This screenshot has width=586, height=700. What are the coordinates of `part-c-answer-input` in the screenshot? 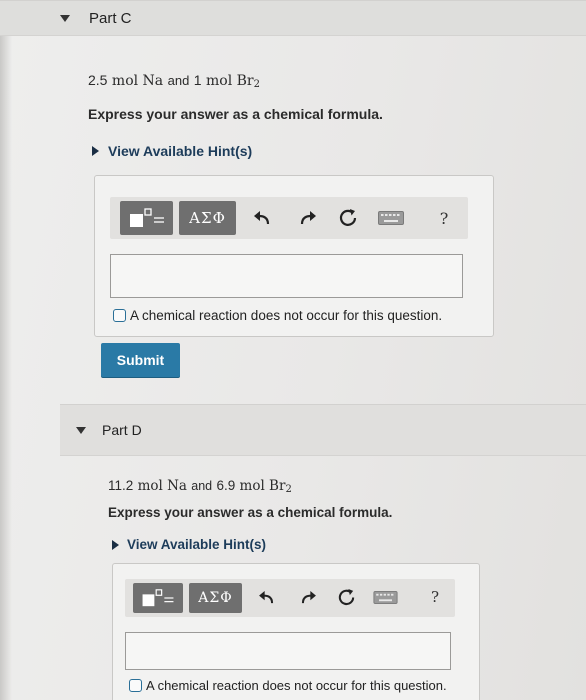 It's located at (286, 276).